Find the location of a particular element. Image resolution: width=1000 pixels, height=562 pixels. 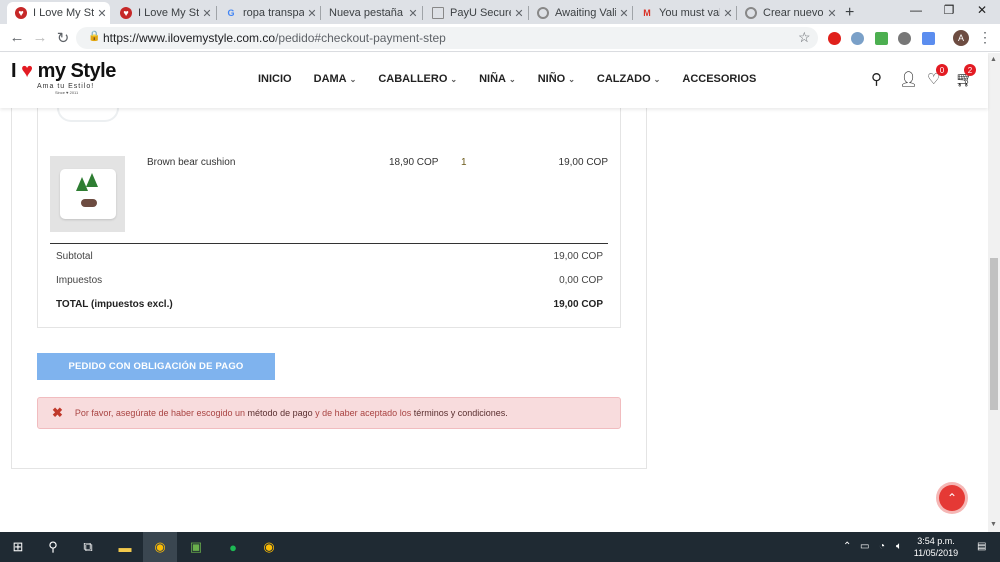

wifi-icon: ◔ is located at coordinates (882, 546).